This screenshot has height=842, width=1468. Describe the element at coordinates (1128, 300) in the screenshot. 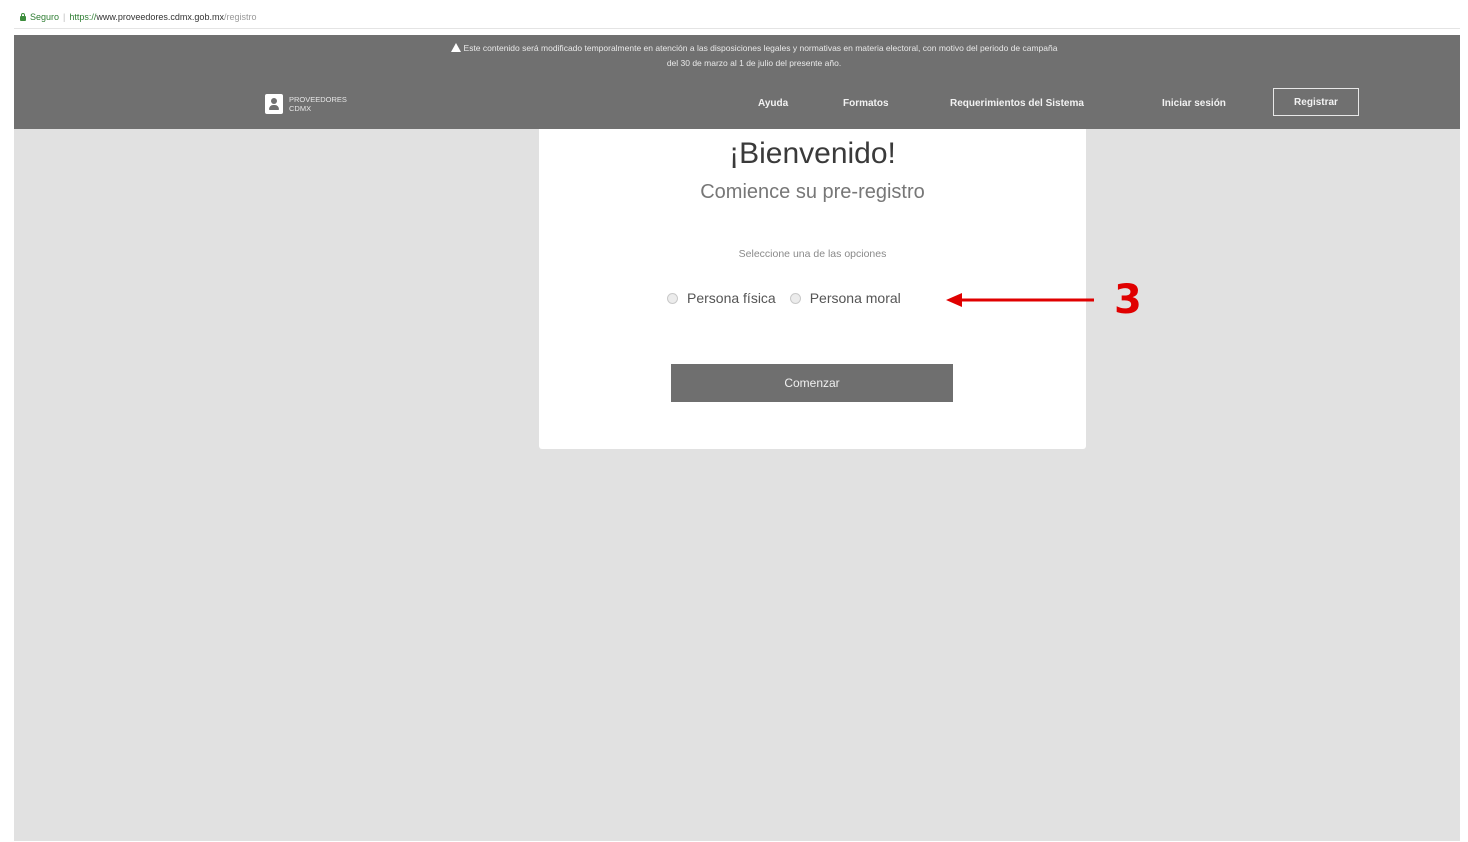

I see `callout-number: 3` at that location.